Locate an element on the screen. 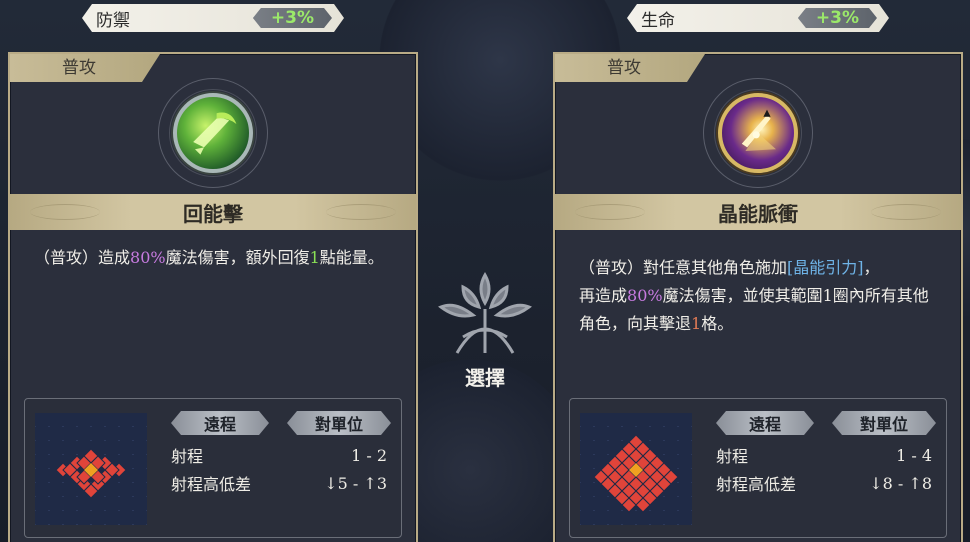 This screenshot has width=970, height=542. desc-text: （普攻）造成 is located at coordinates (82, 257).